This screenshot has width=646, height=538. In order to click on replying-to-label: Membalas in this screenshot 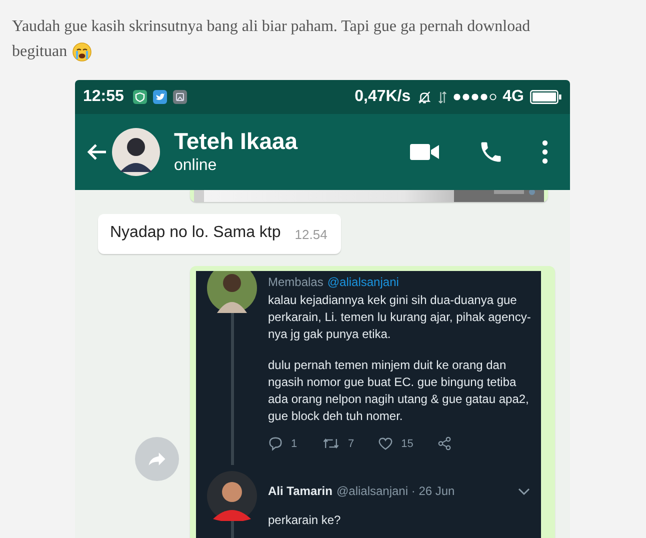, I will do `click(296, 282)`.